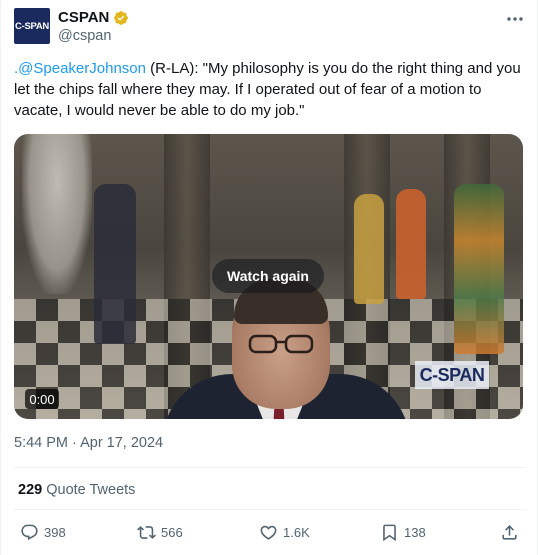 This screenshot has width=538, height=555. Describe the element at coordinates (389, 533) in the screenshot. I see `bookmark-icon` at that location.